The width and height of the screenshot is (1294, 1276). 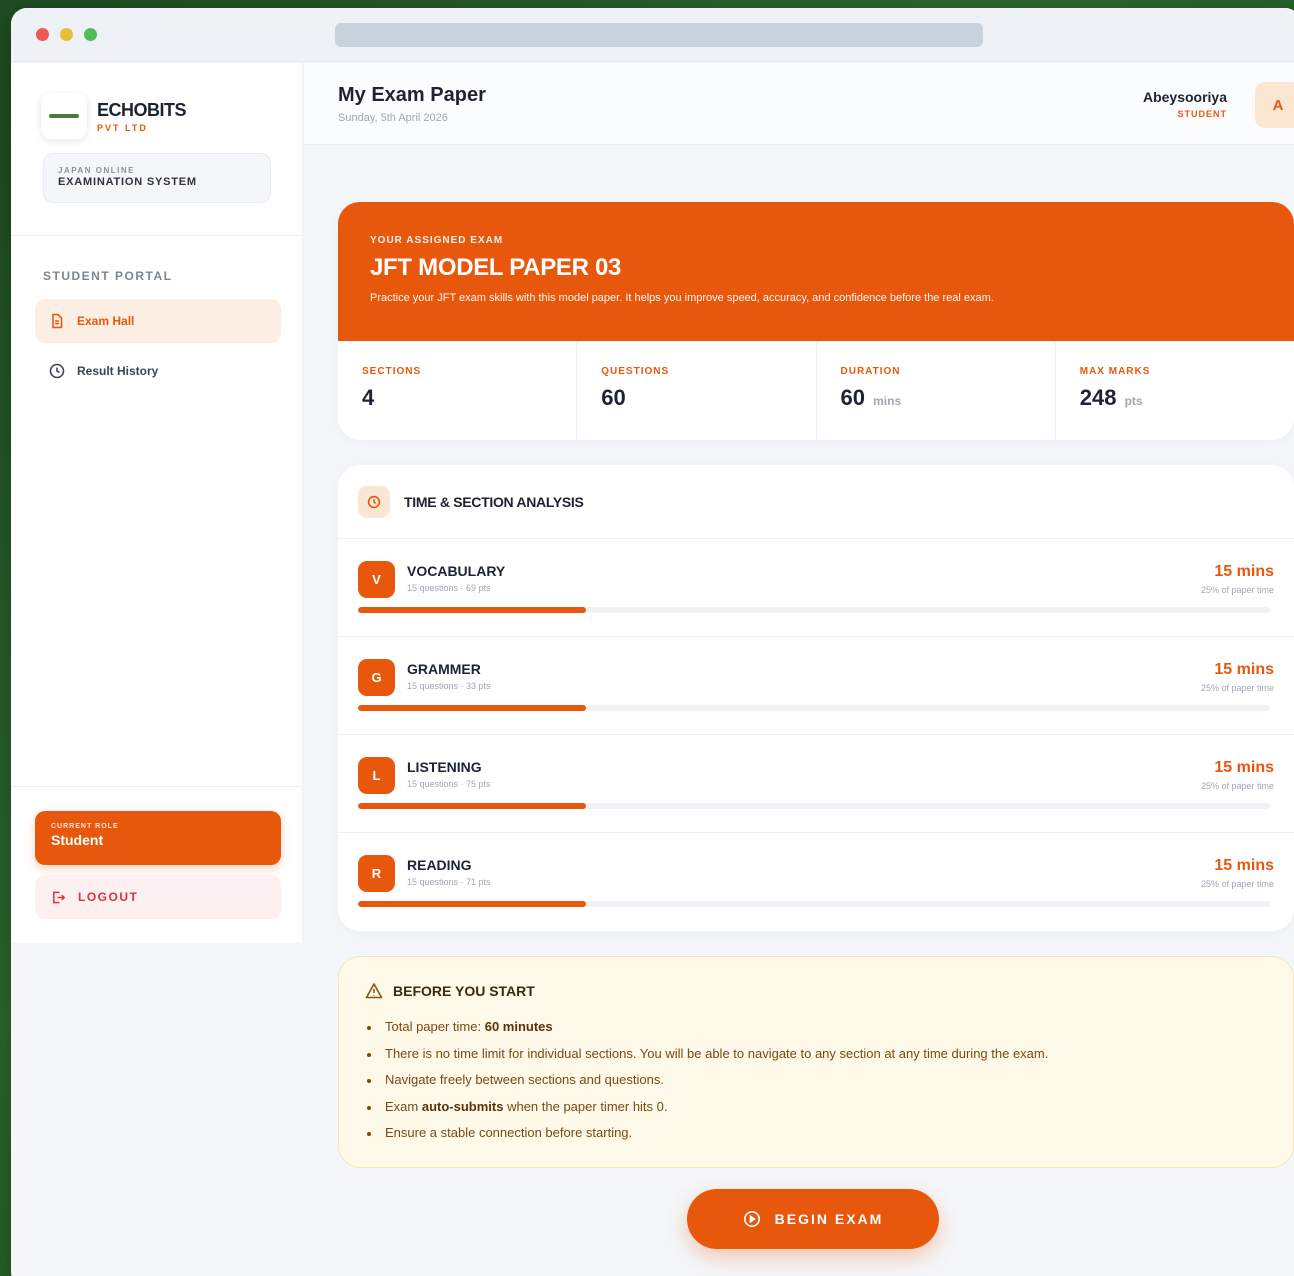 I want to click on begin-exam-label: BEGIN EXAM, so click(x=829, y=1219).